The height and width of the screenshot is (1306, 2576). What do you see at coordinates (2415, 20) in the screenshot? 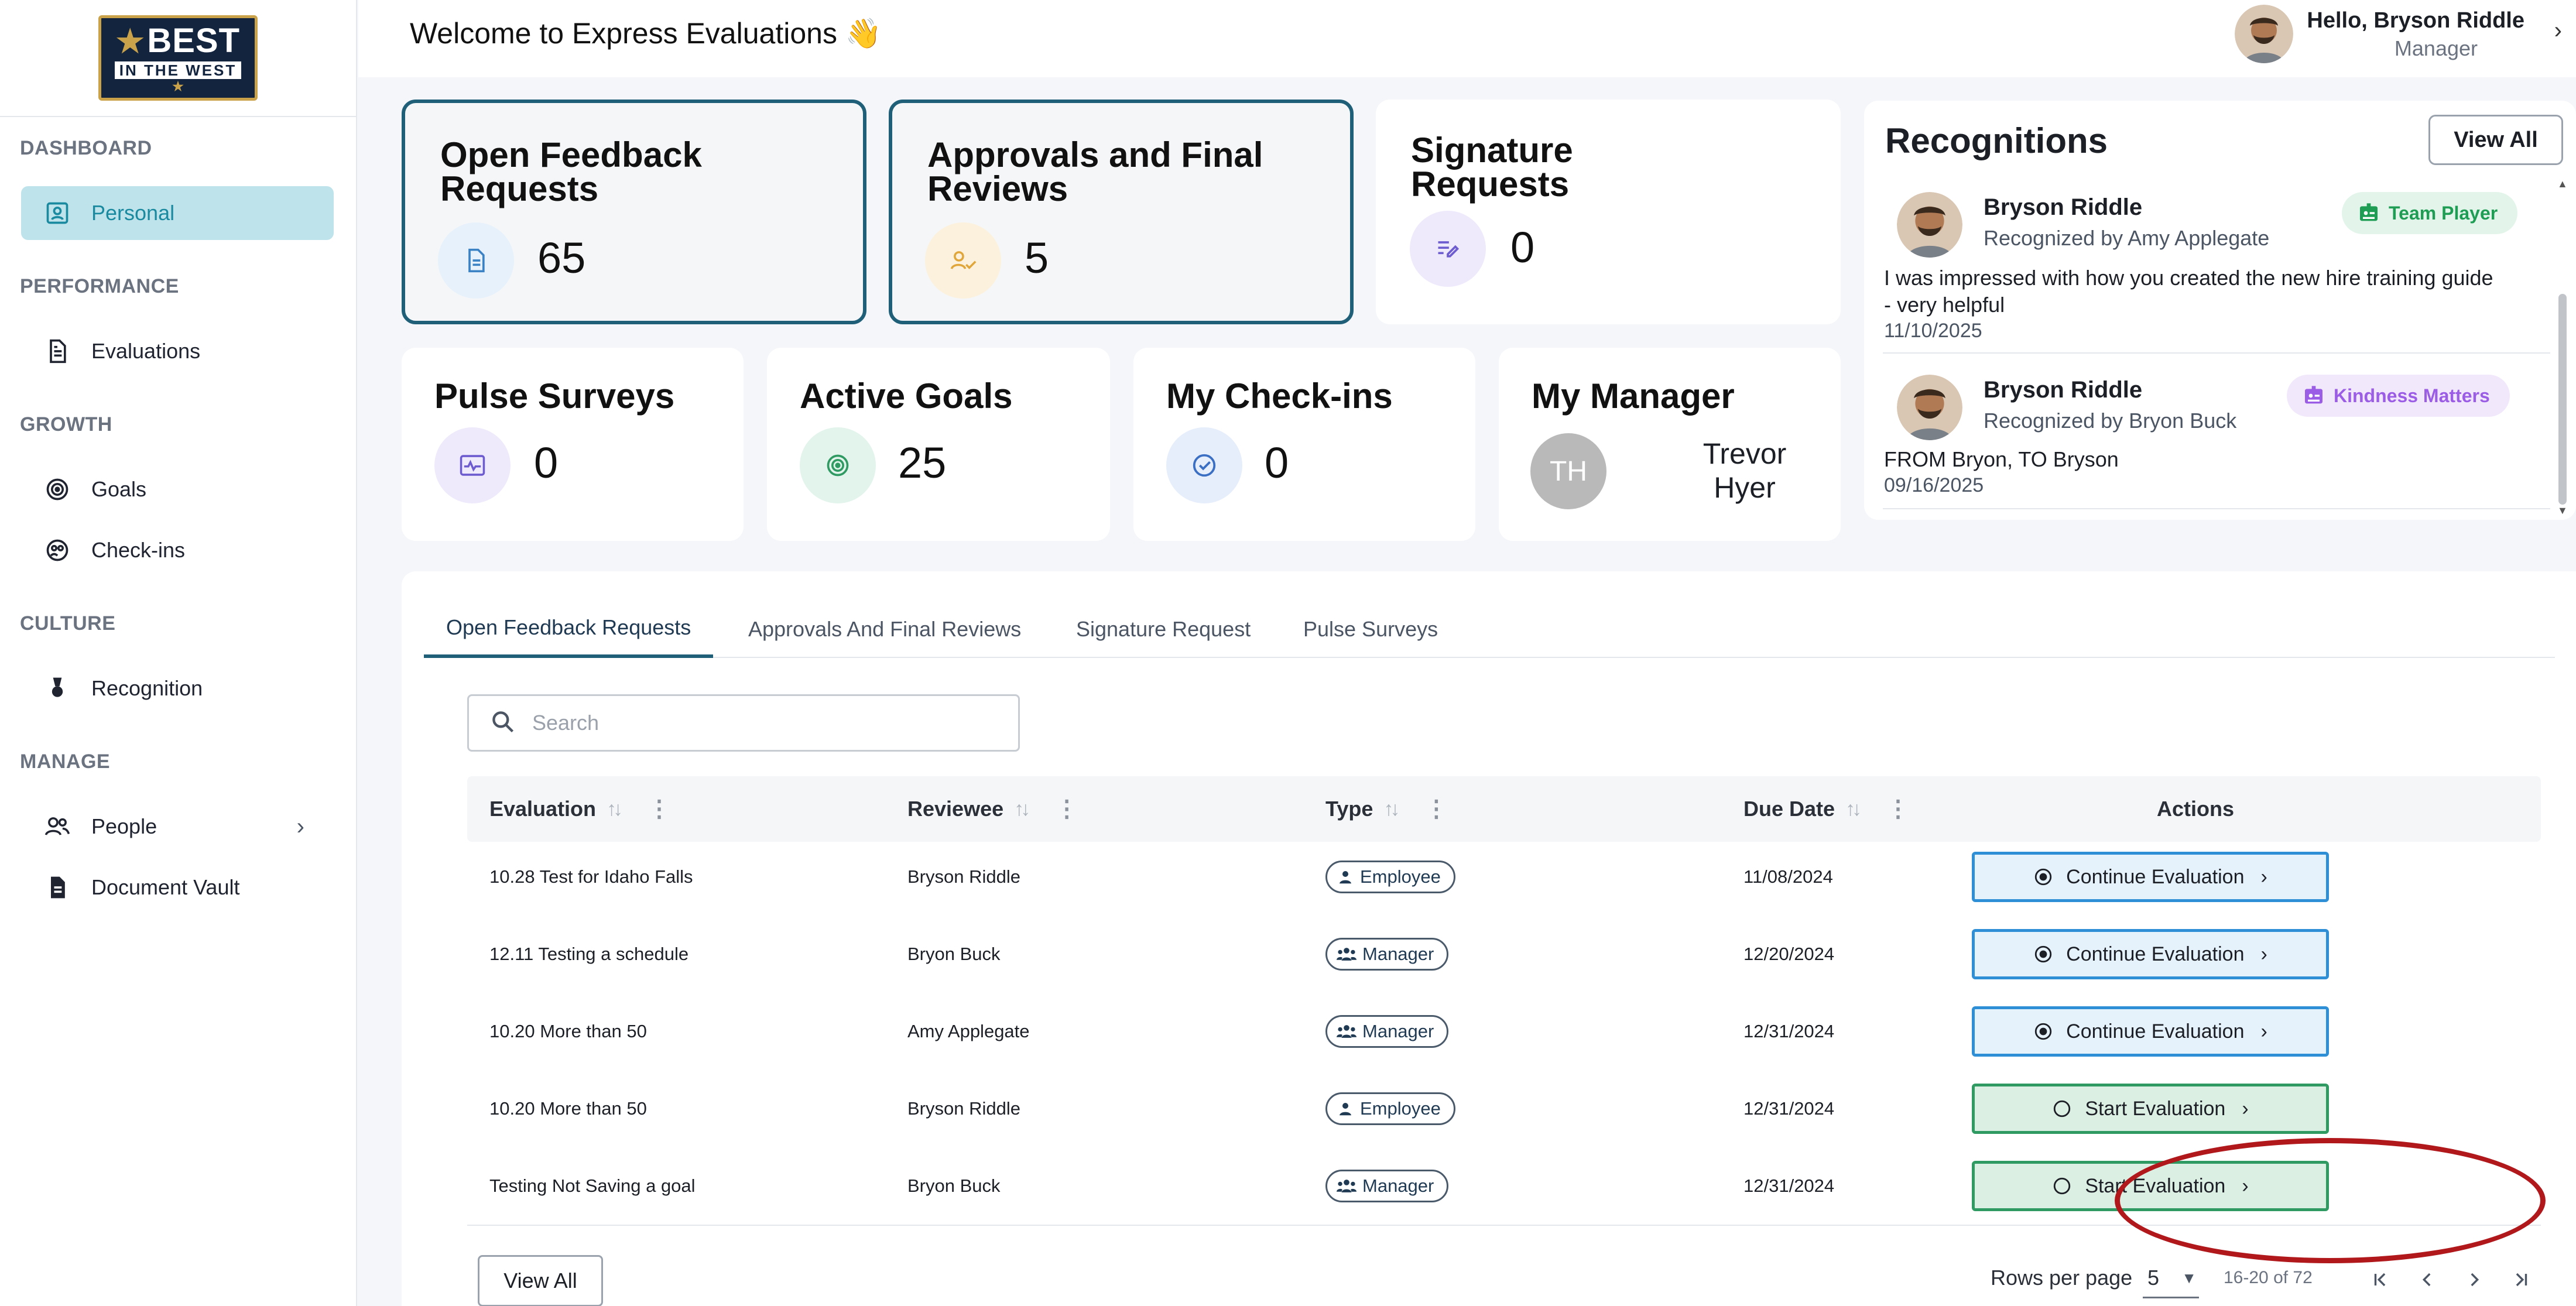
I see `user-greeting: Hello, Bryson Riddle` at bounding box center [2415, 20].